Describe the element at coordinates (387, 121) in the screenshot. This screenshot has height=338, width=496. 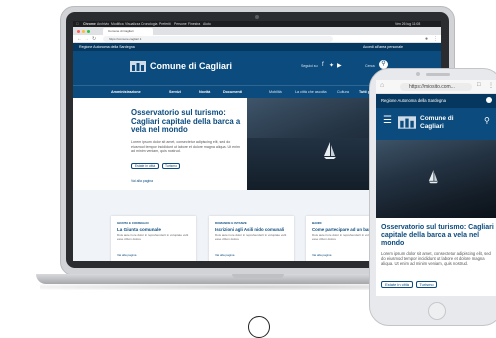
I see `hamburger-menu-icon: ☰` at that location.